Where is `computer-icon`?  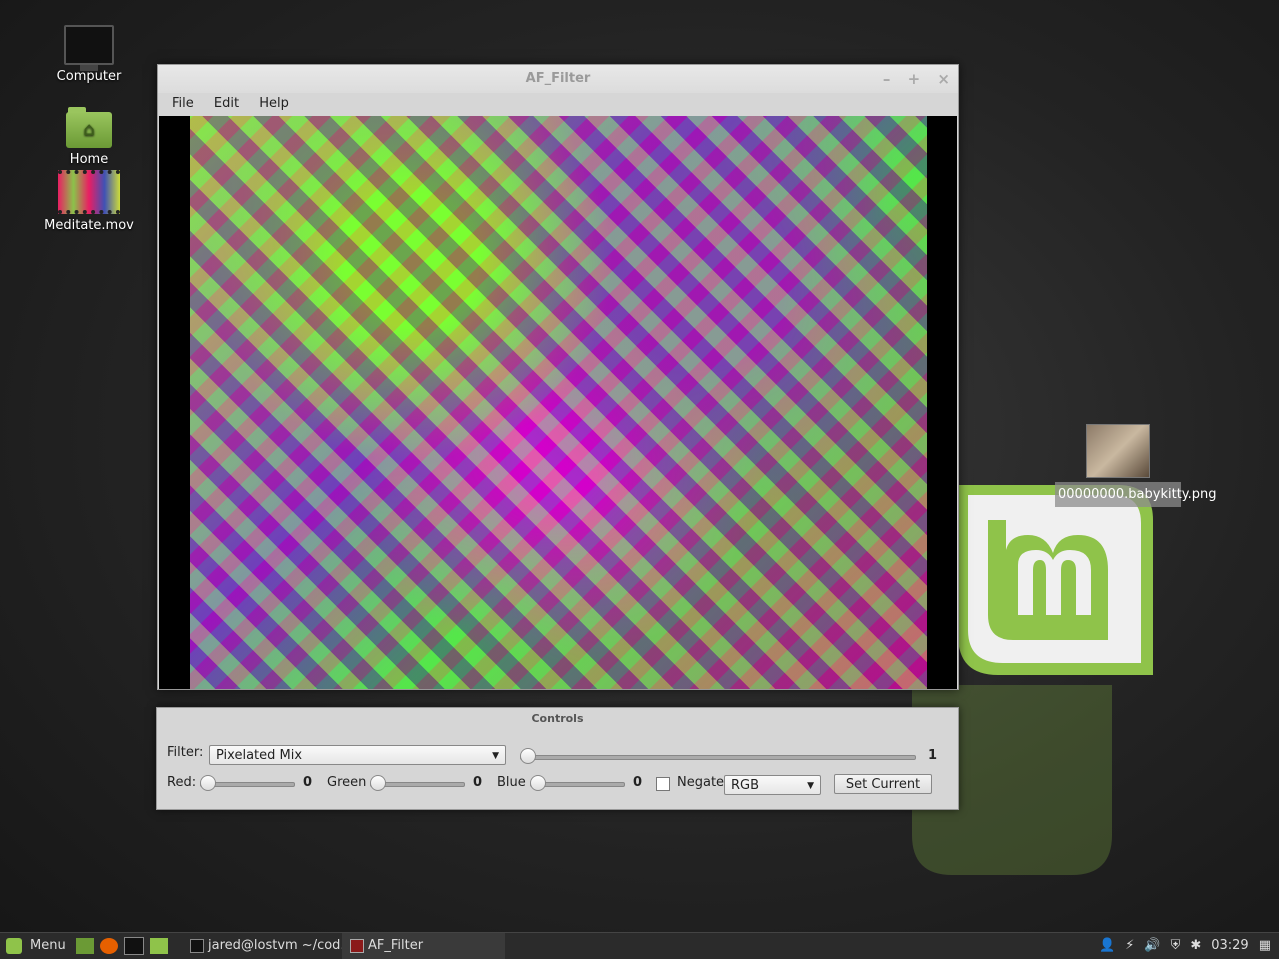 computer-icon is located at coordinates (89, 48).